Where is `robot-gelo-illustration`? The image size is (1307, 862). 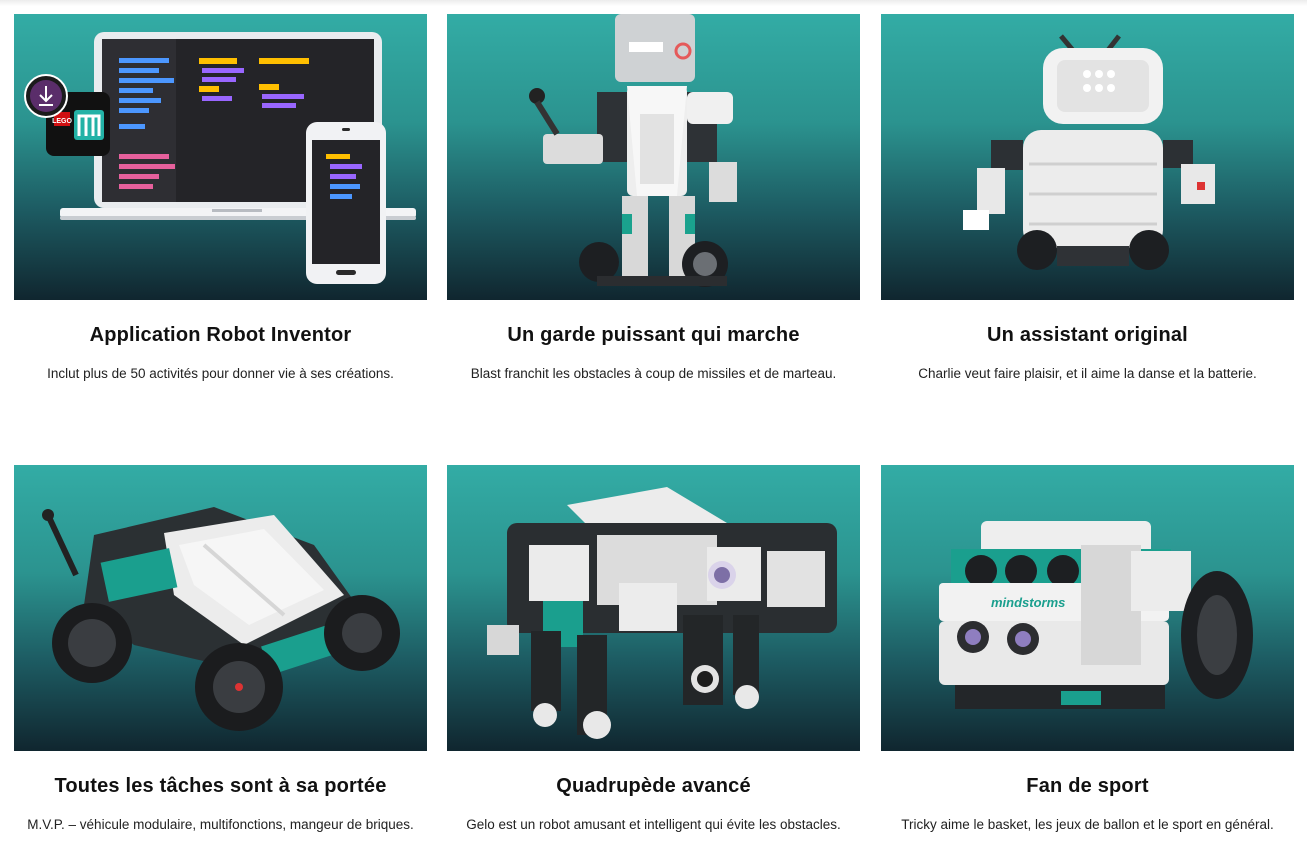 robot-gelo-illustration is located at coordinates (662, 613).